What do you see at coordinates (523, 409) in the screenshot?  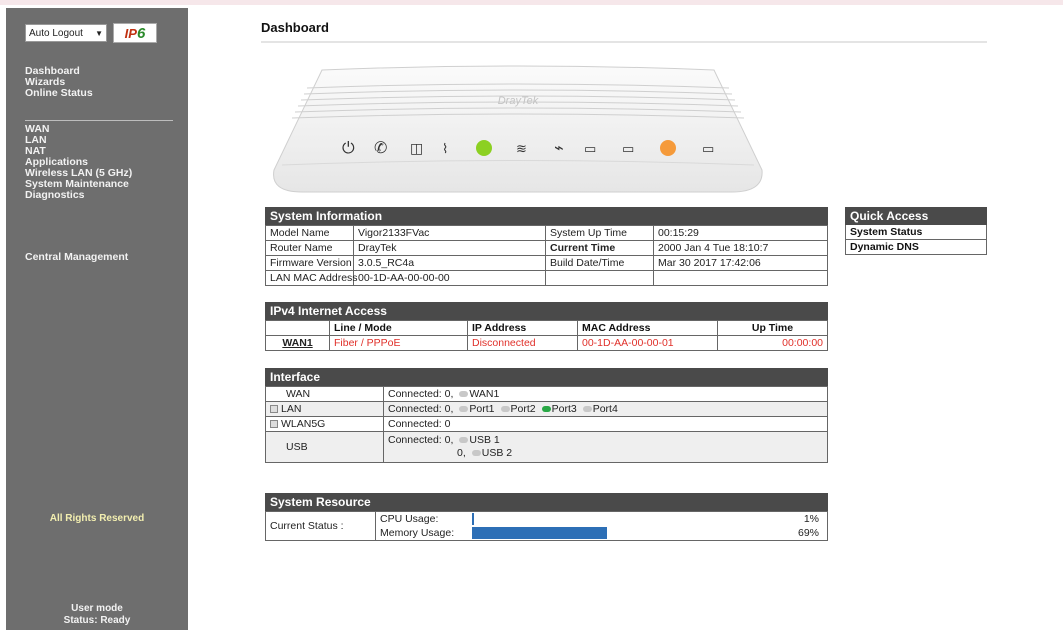 I see `port-label: Port2` at bounding box center [523, 409].